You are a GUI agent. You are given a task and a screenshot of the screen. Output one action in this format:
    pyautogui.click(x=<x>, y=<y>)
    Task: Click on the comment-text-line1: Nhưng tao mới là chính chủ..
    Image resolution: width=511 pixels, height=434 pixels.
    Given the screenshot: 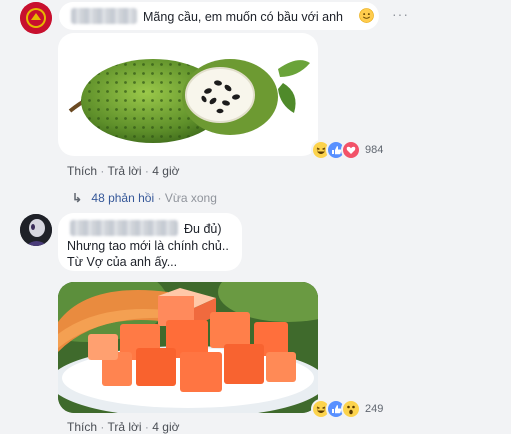 What is the action you would take?
    pyautogui.click(x=148, y=246)
    